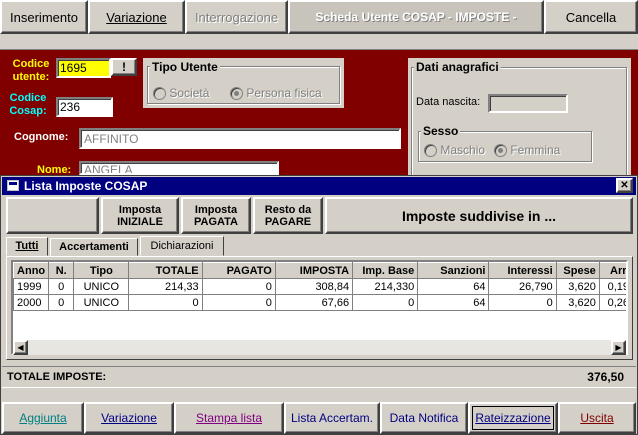 Image resolution: width=638 pixels, height=435 pixels. What do you see at coordinates (31, 302) in the screenshot?
I see `cell-anno: 2000` at bounding box center [31, 302].